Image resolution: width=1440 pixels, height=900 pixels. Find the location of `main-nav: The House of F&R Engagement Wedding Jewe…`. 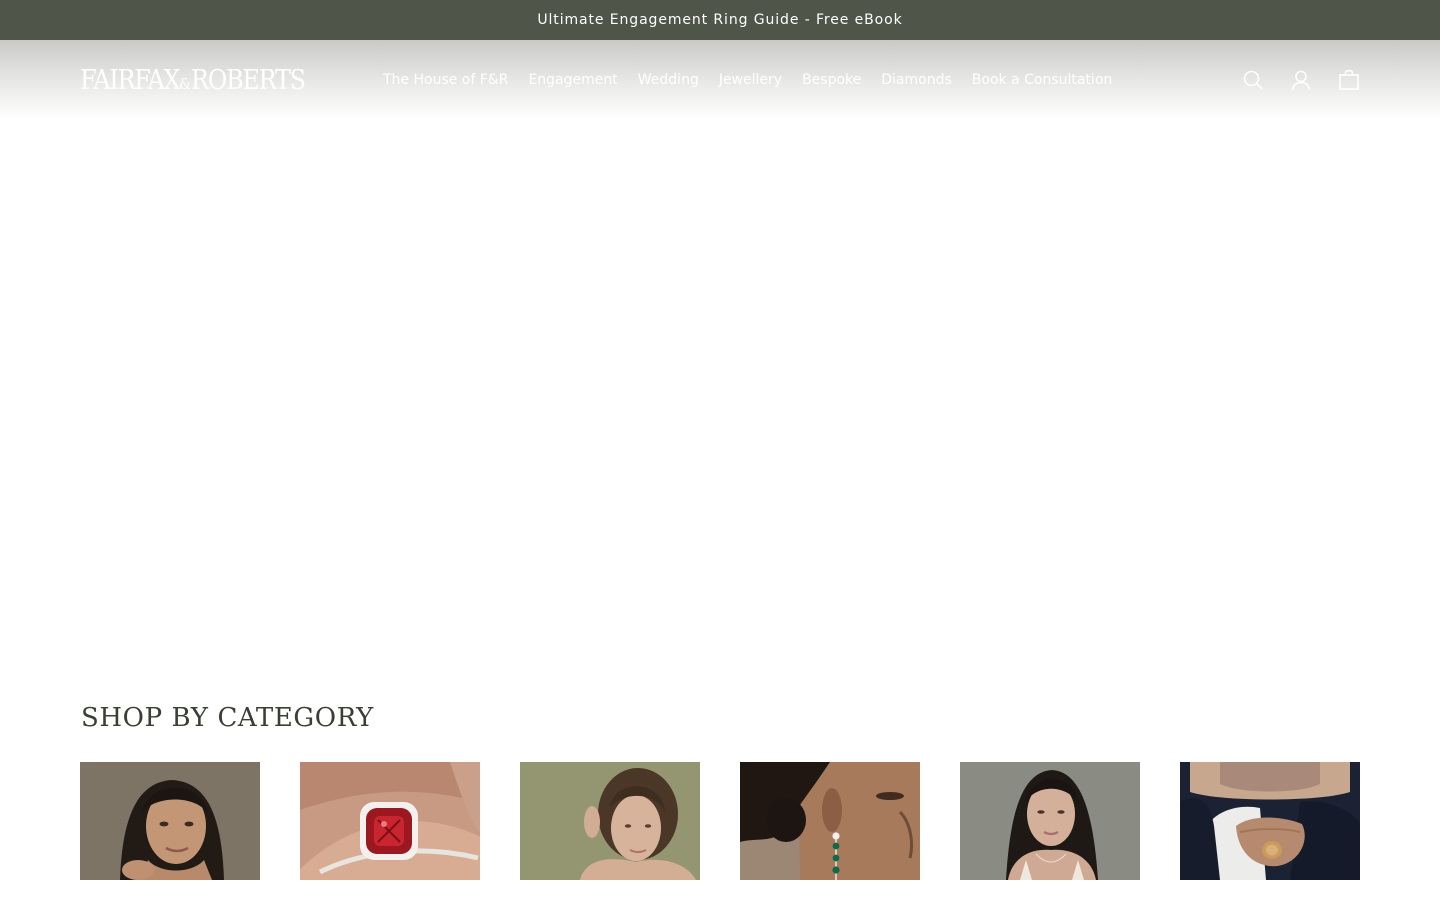

main-nav: The House of F&R Engagement Wedding Jewe… is located at coordinates (747, 80).